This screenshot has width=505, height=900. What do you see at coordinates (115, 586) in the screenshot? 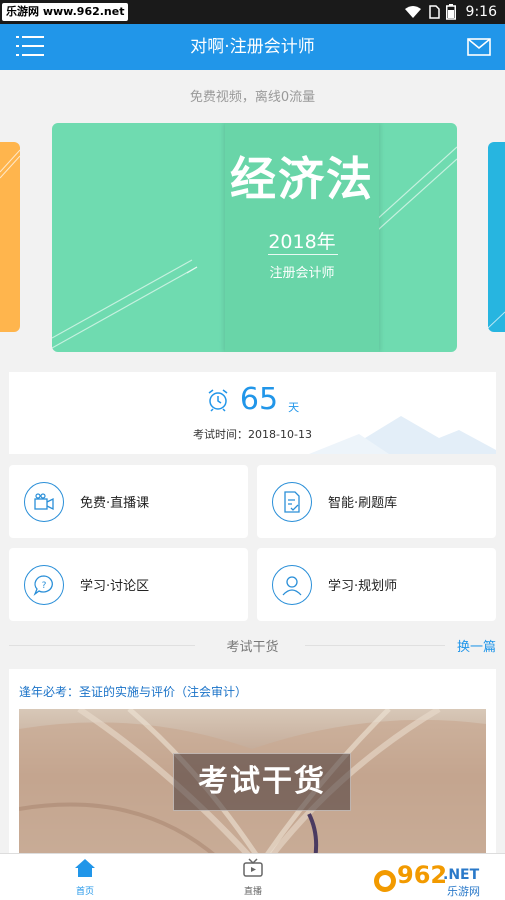
I see `feature-label: 学习·讨论区` at bounding box center [115, 586].